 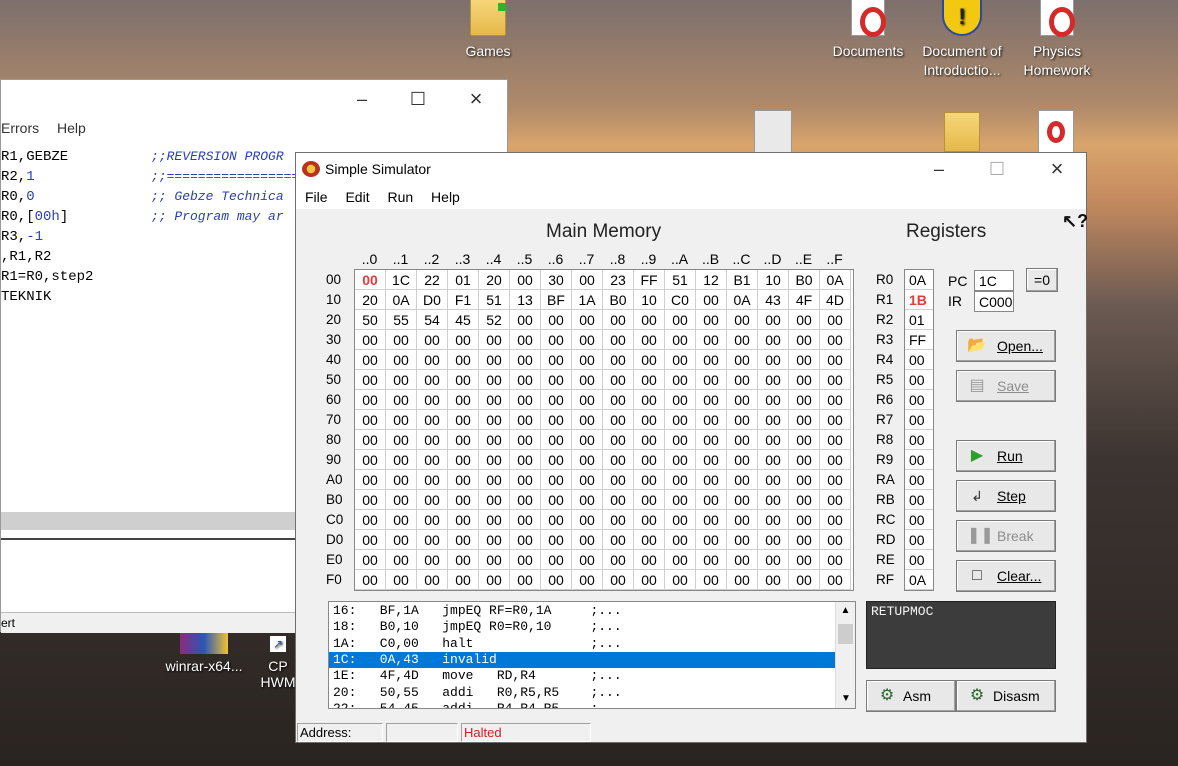 I want to click on document-file-icon, so click(x=773, y=132).